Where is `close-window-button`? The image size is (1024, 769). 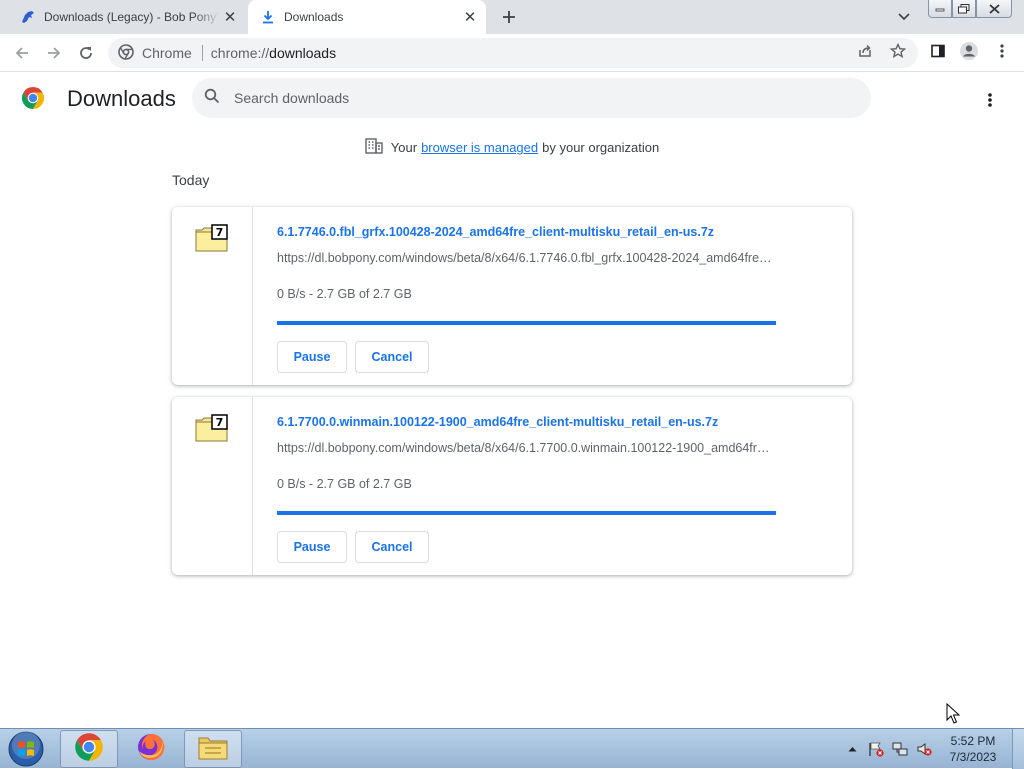
close-window-button is located at coordinates (994, 9).